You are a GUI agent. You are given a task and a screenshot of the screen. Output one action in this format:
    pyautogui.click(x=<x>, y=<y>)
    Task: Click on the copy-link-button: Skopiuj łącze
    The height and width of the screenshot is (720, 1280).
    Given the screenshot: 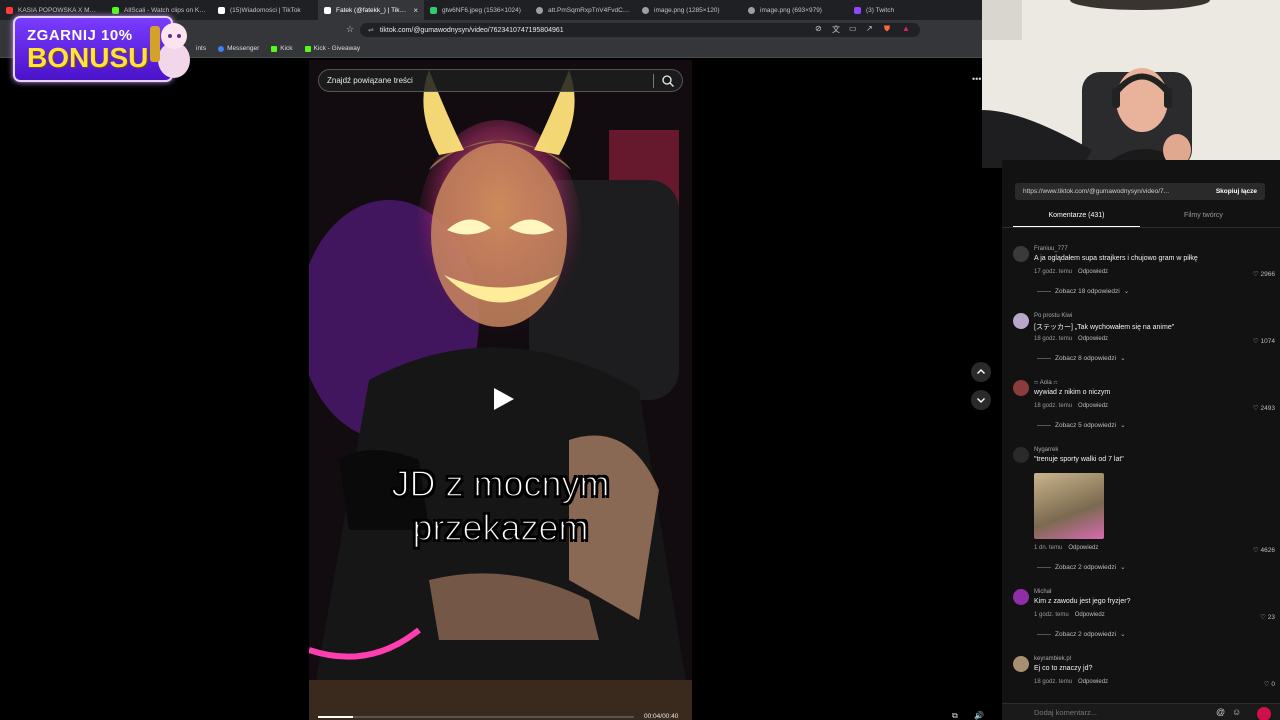 What is the action you would take?
    pyautogui.click(x=1236, y=191)
    